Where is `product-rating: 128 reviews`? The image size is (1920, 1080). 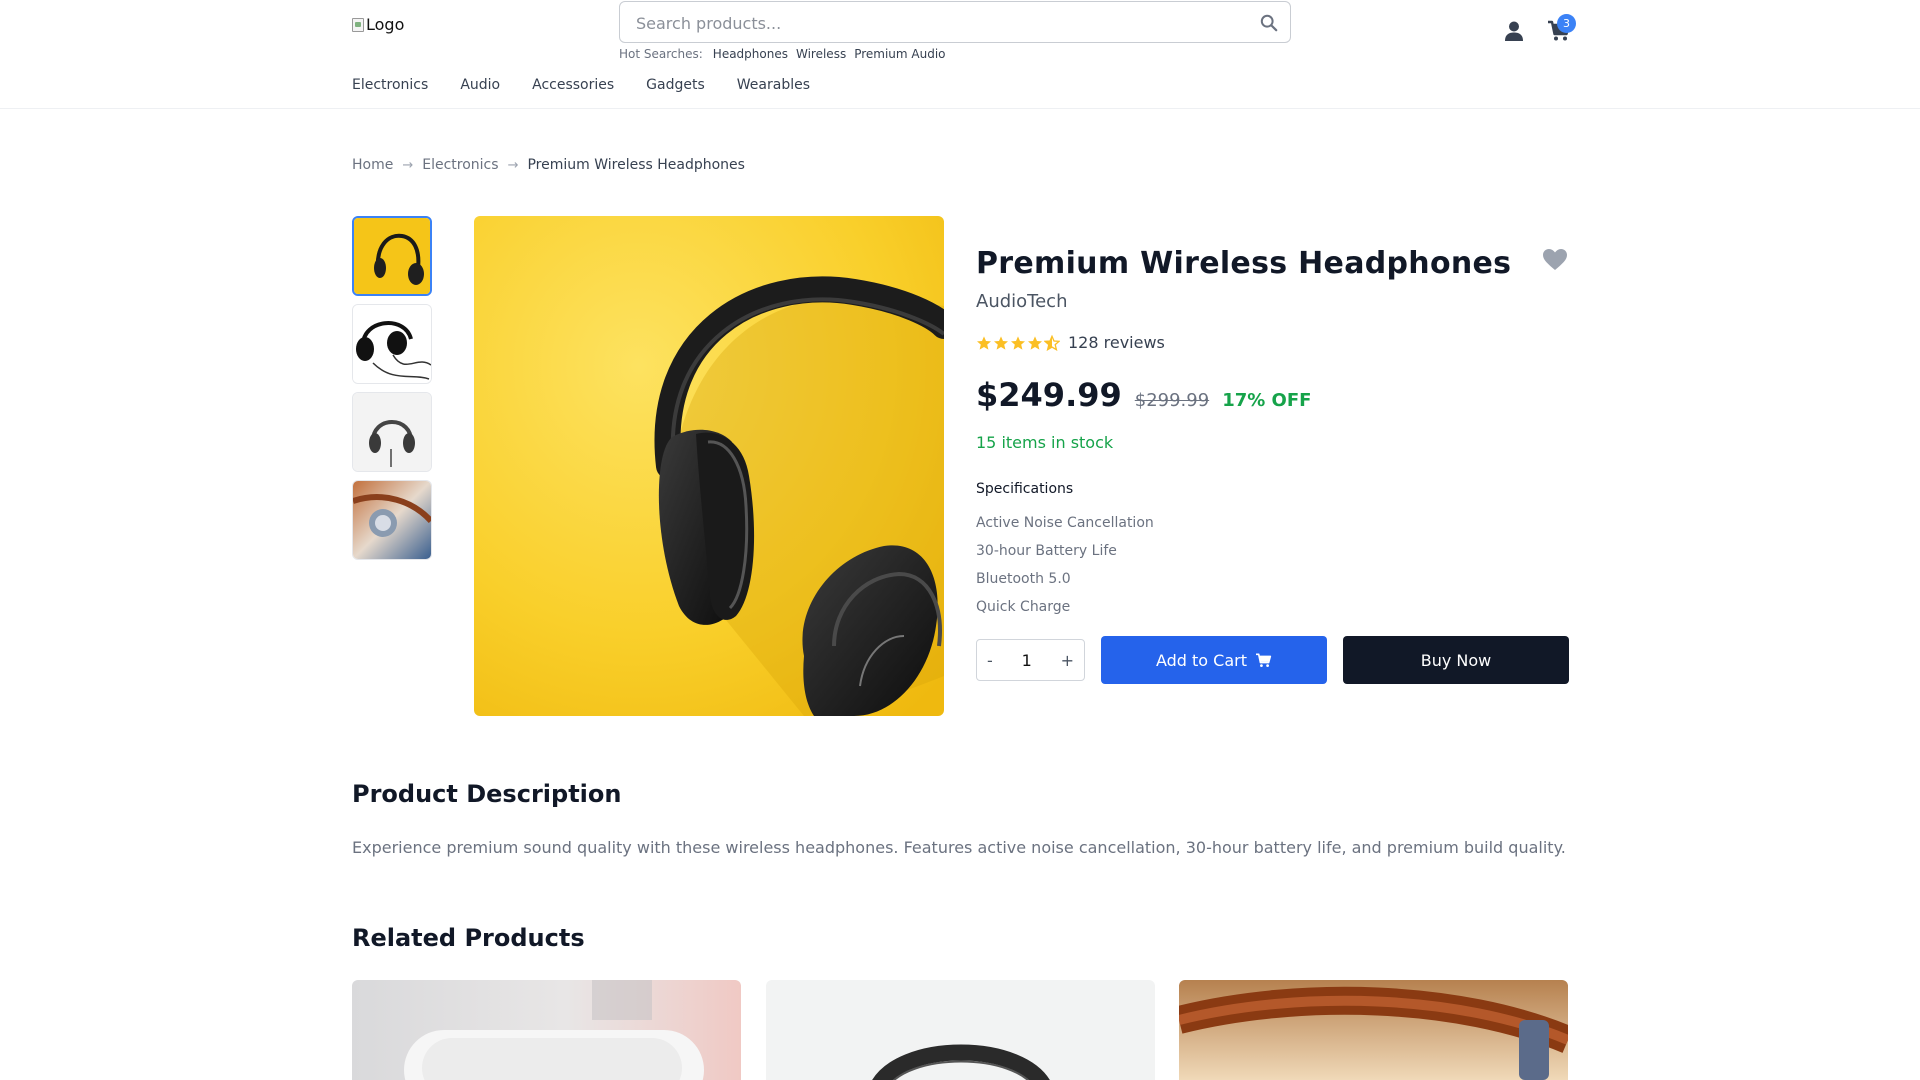
product-rating: 128 reviews is located at coordinates (1070, 342).